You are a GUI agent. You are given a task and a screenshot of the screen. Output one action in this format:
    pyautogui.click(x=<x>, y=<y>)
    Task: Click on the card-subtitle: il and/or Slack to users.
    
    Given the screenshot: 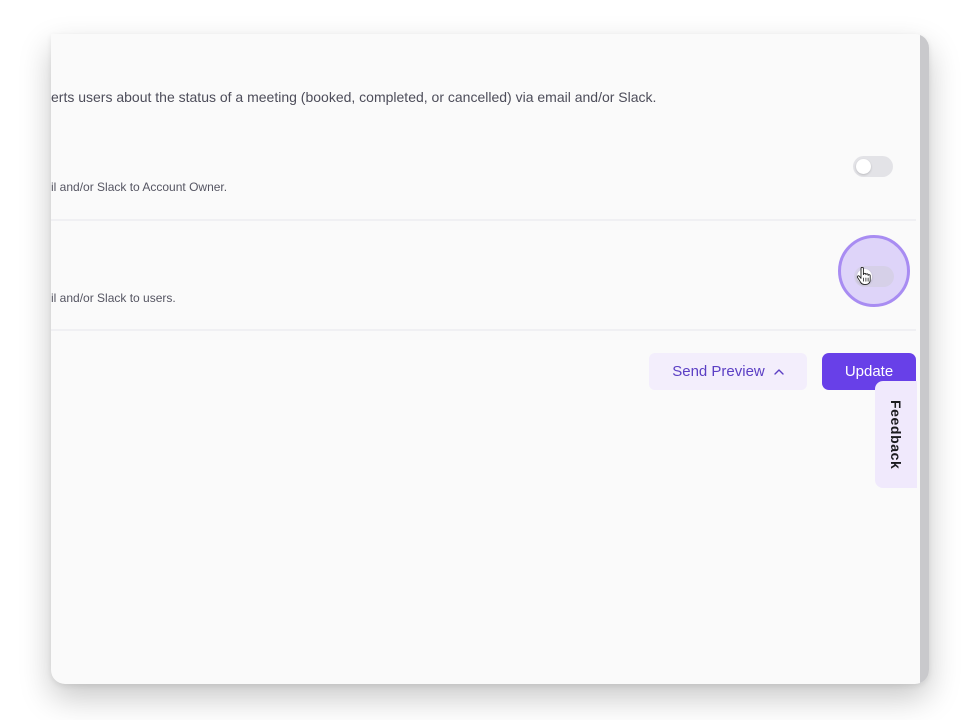 What is the action you would take?
    pyautogui.click(x=113, y=298)
    